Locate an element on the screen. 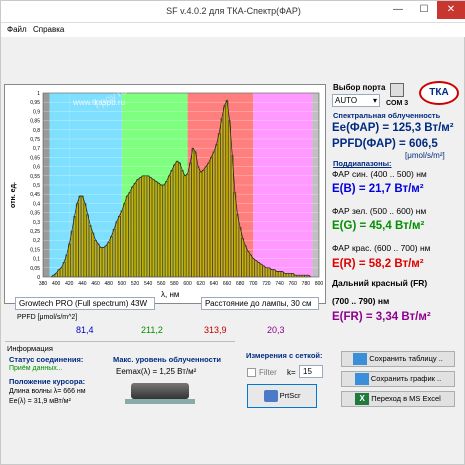  y-tick-label: 0,5 is located at coordinates (36, 186).